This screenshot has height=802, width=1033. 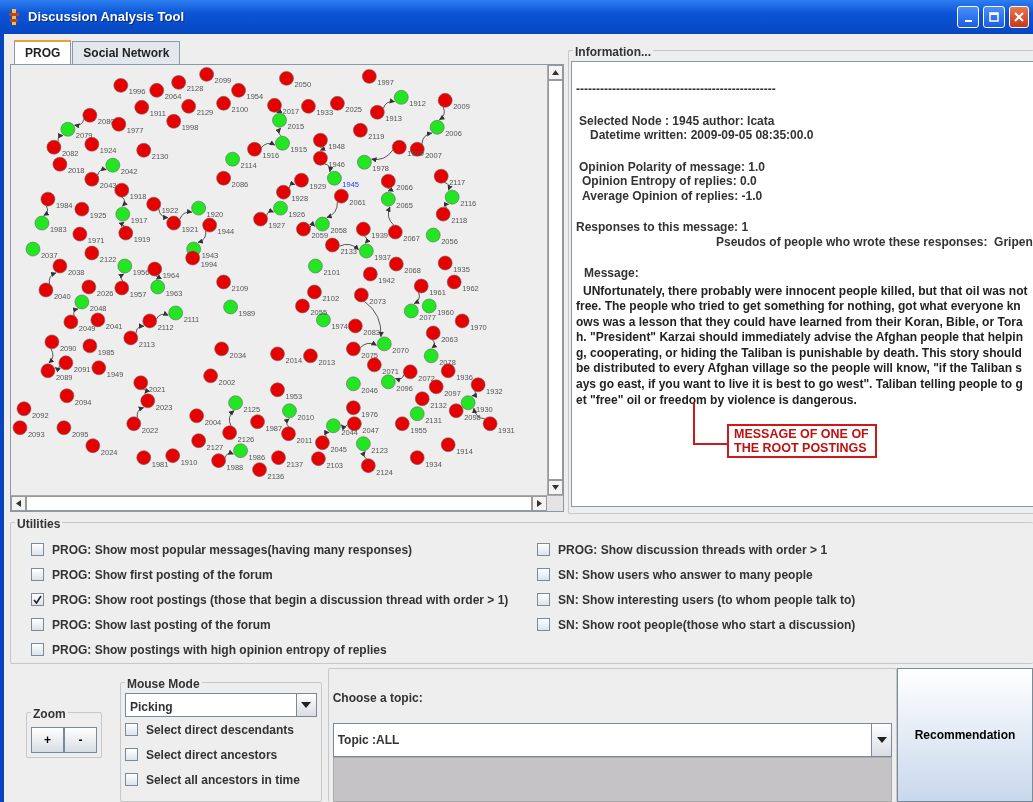 What do you see at coordinates (611, 273) in the screenshot?
I see `info-line: Message:` at bounding box center [611, 273].